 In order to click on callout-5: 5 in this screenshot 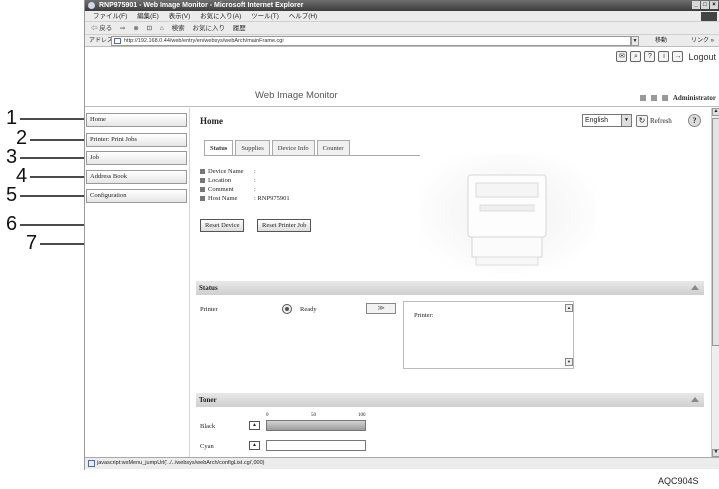, I will do `click(12, 195)`.